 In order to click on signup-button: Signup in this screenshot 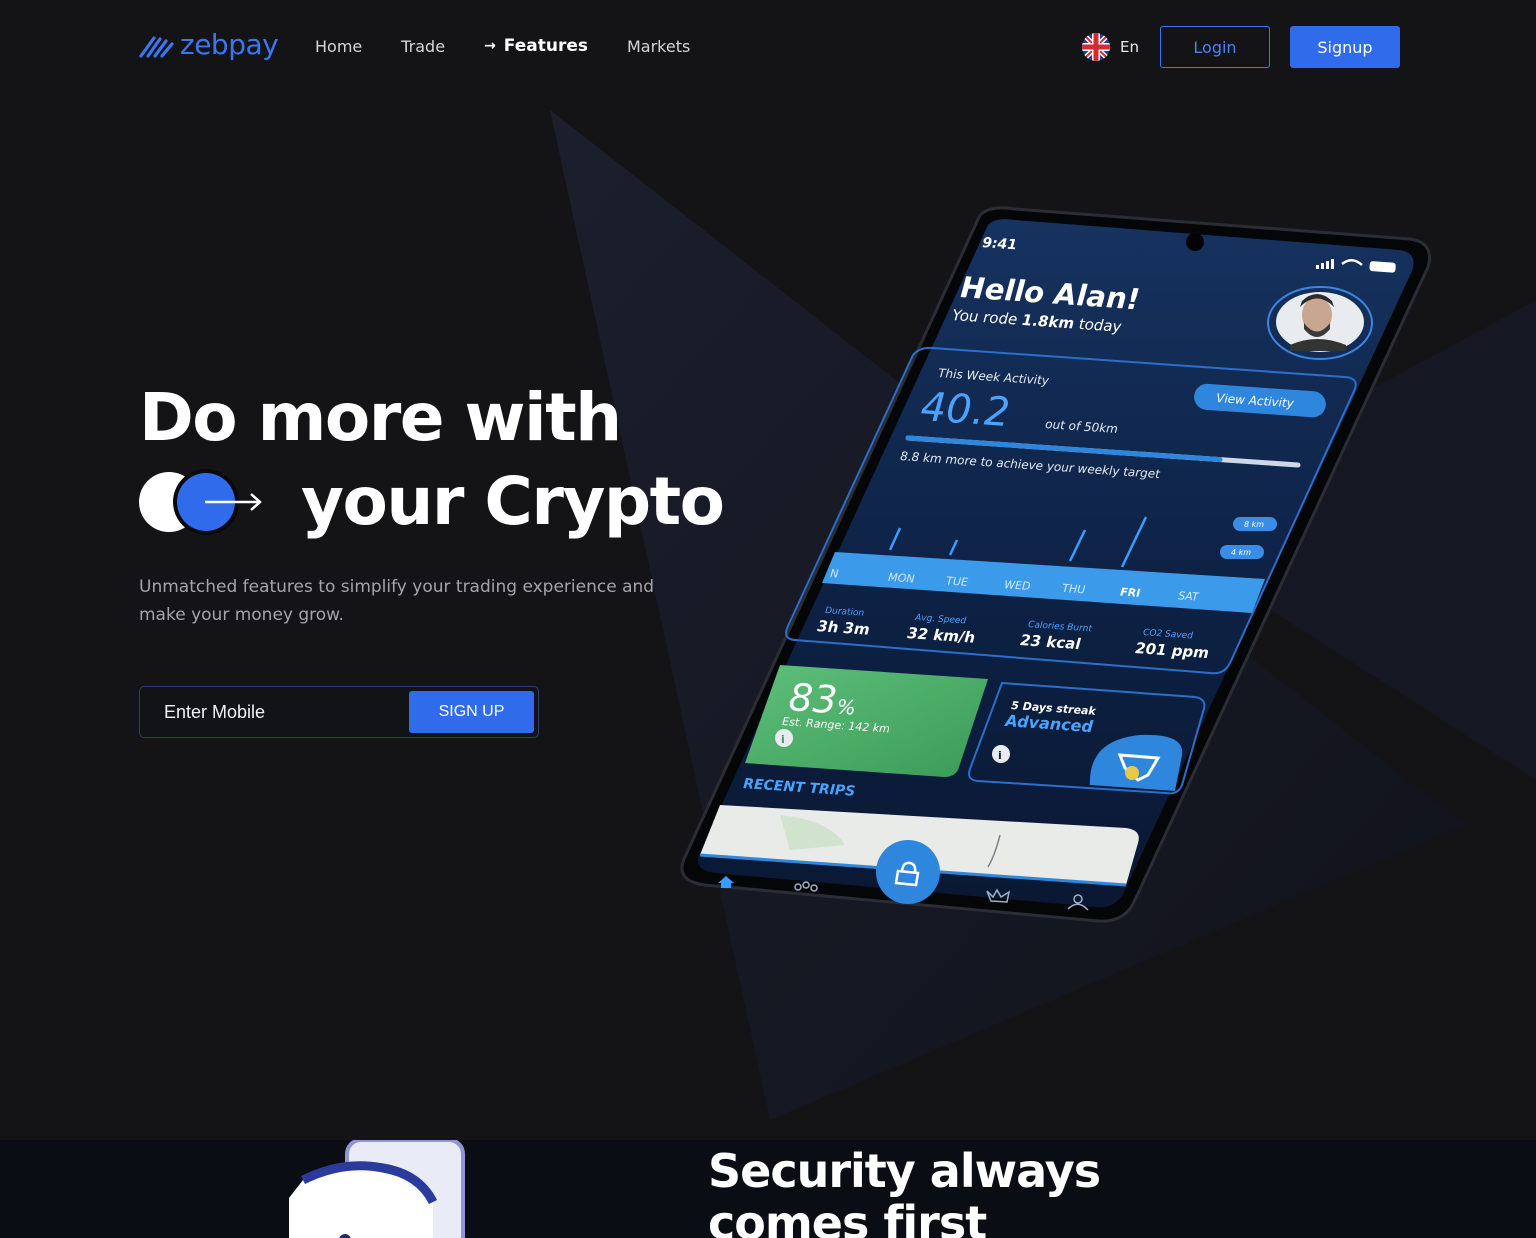, I will do `click(1345, 47)`.